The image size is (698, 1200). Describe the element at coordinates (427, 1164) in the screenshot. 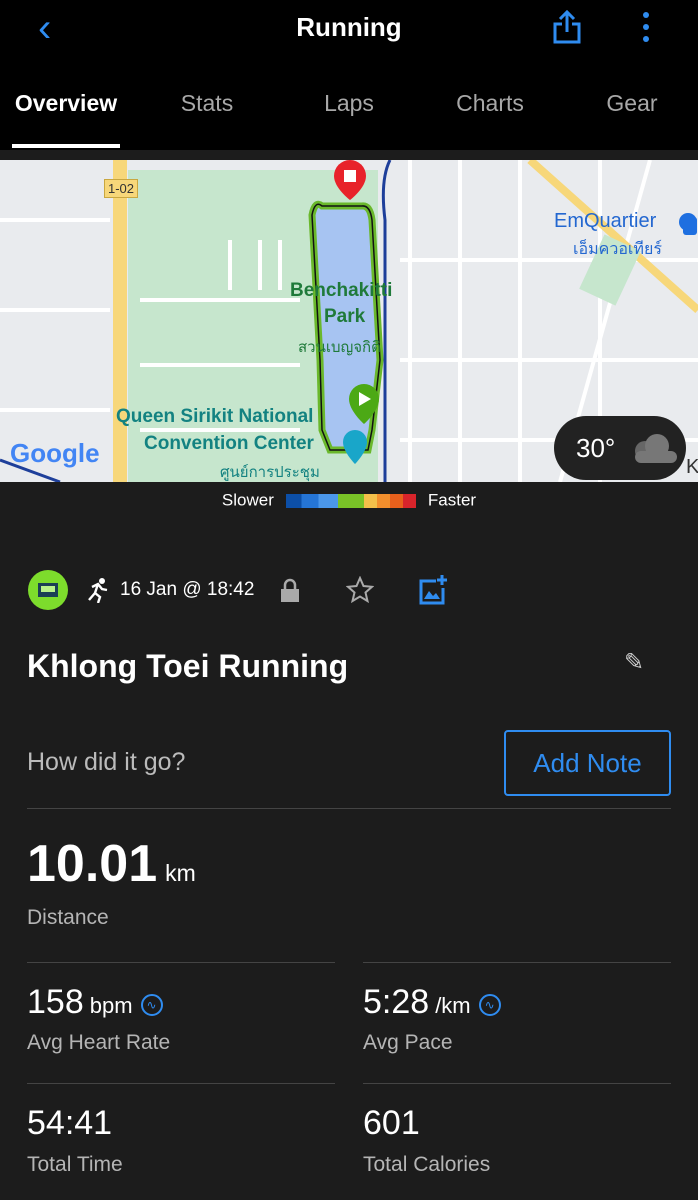

I see `calories-label: Total Calories` at that location.